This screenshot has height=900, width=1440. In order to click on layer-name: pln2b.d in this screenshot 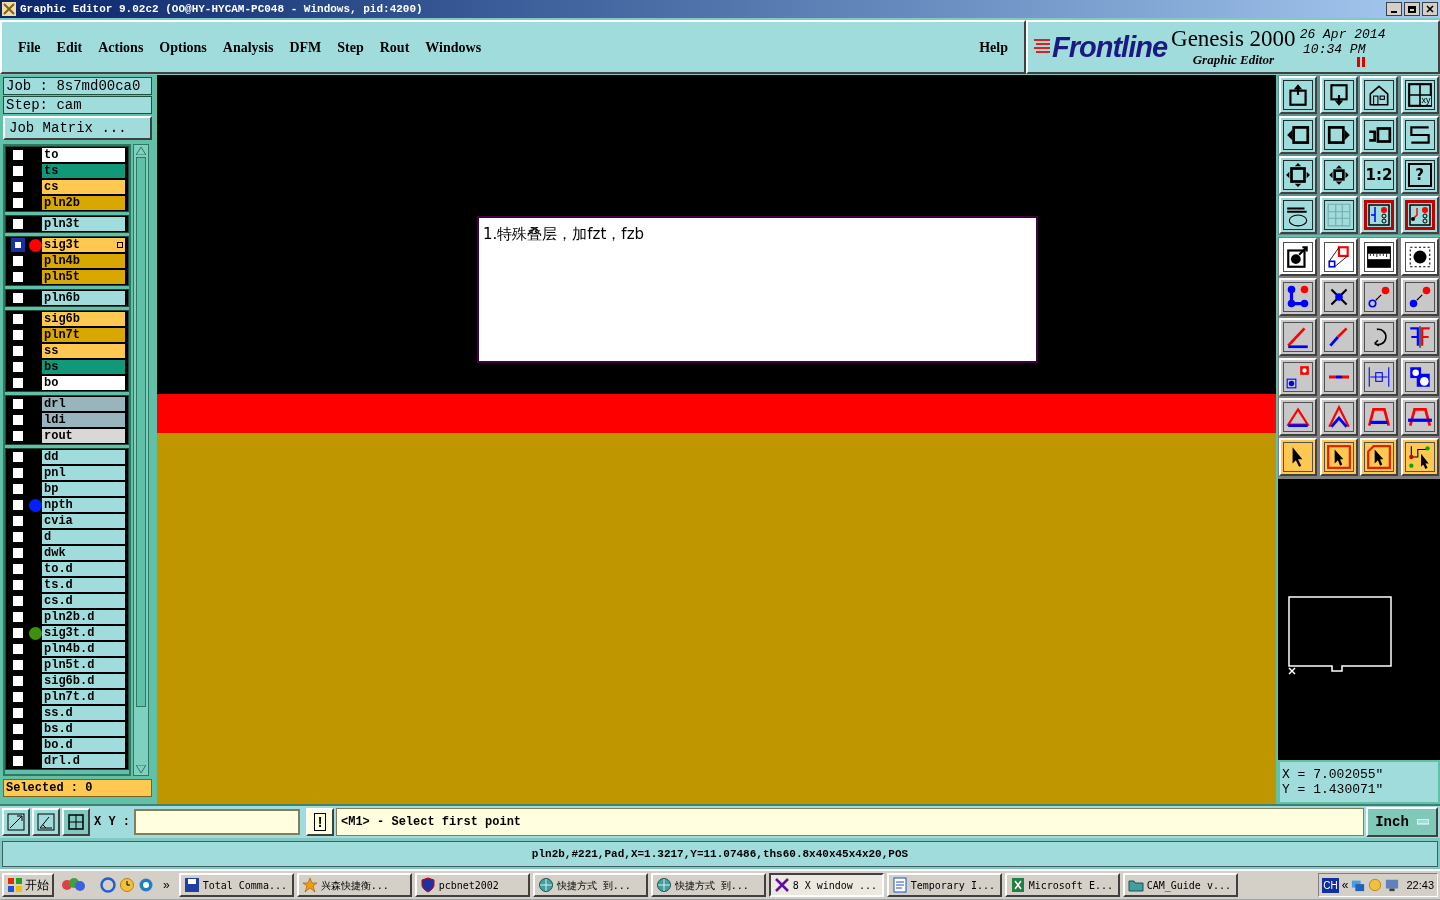, I will do `click(83, 617)`.